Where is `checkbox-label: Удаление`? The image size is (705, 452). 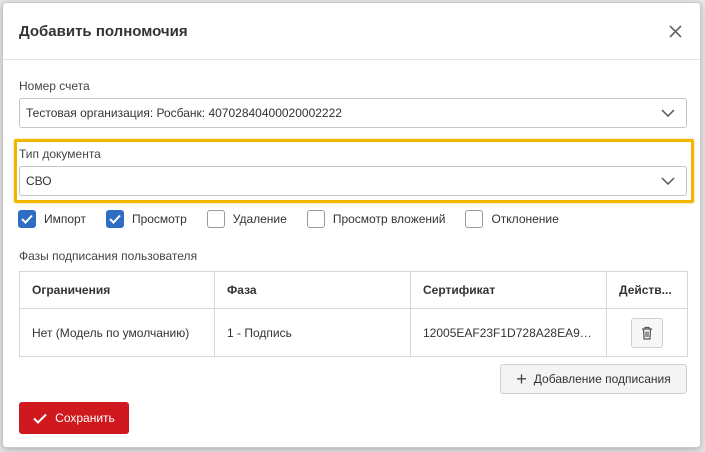
checkbox-label: Удаление is located at coordinates (259, 219).